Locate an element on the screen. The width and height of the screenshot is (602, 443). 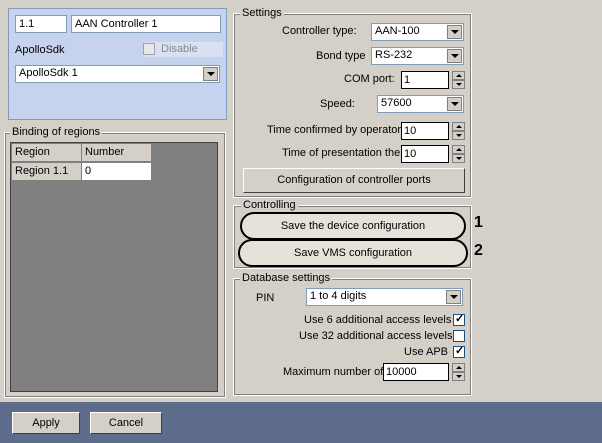
column-header-region: Region is located at coordinates (47, 153).